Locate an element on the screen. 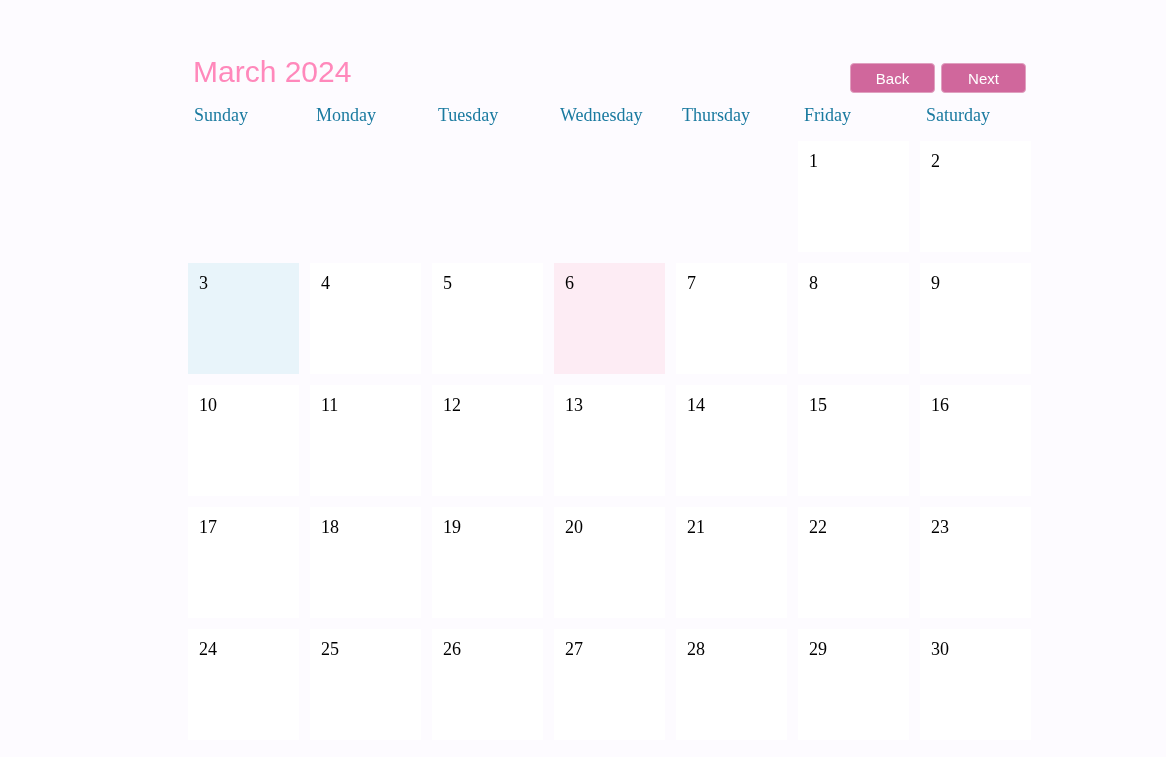 The image size is (1166, 757). day-cell: 5 is located at coordinates (487, 318).